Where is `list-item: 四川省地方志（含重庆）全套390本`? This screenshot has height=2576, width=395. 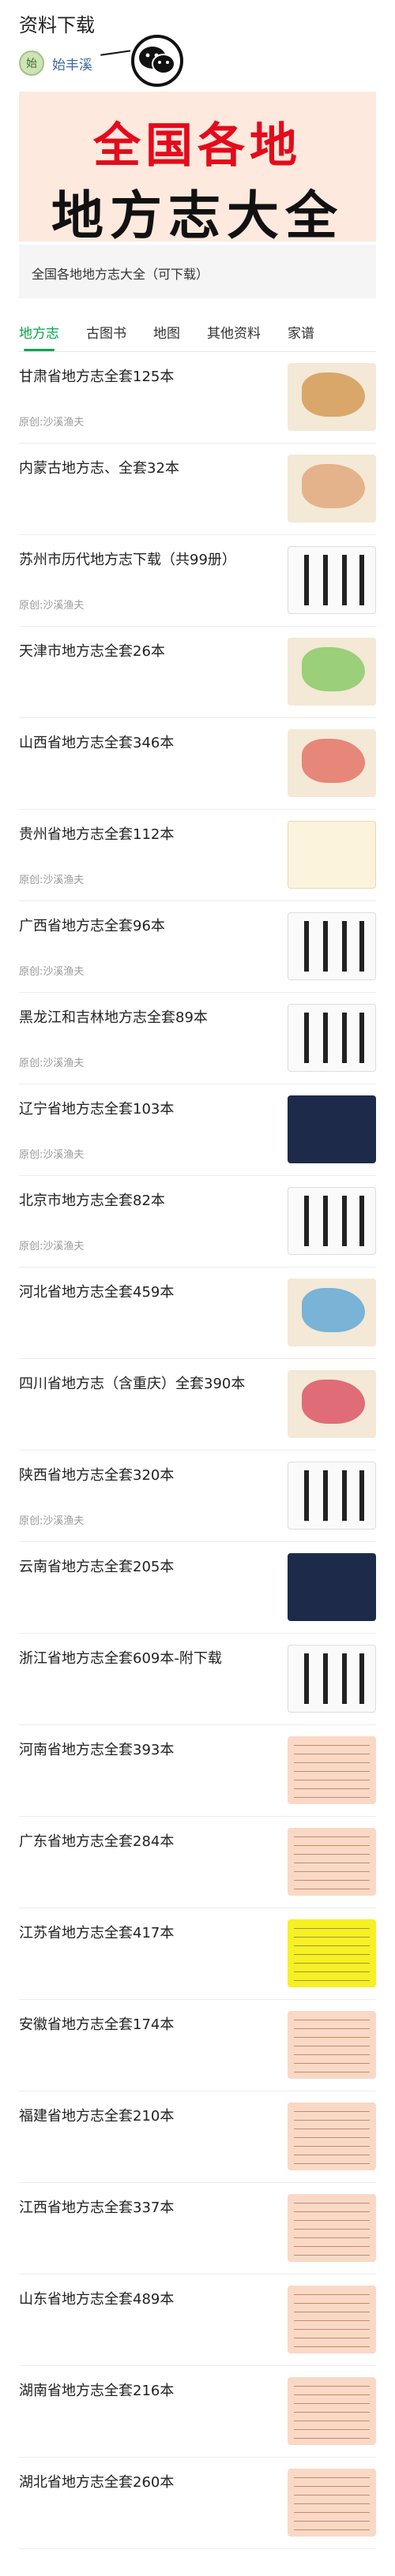 list-item: 四川省地方志（含重庆）全套390本 is located at coordinates (198, 1405).